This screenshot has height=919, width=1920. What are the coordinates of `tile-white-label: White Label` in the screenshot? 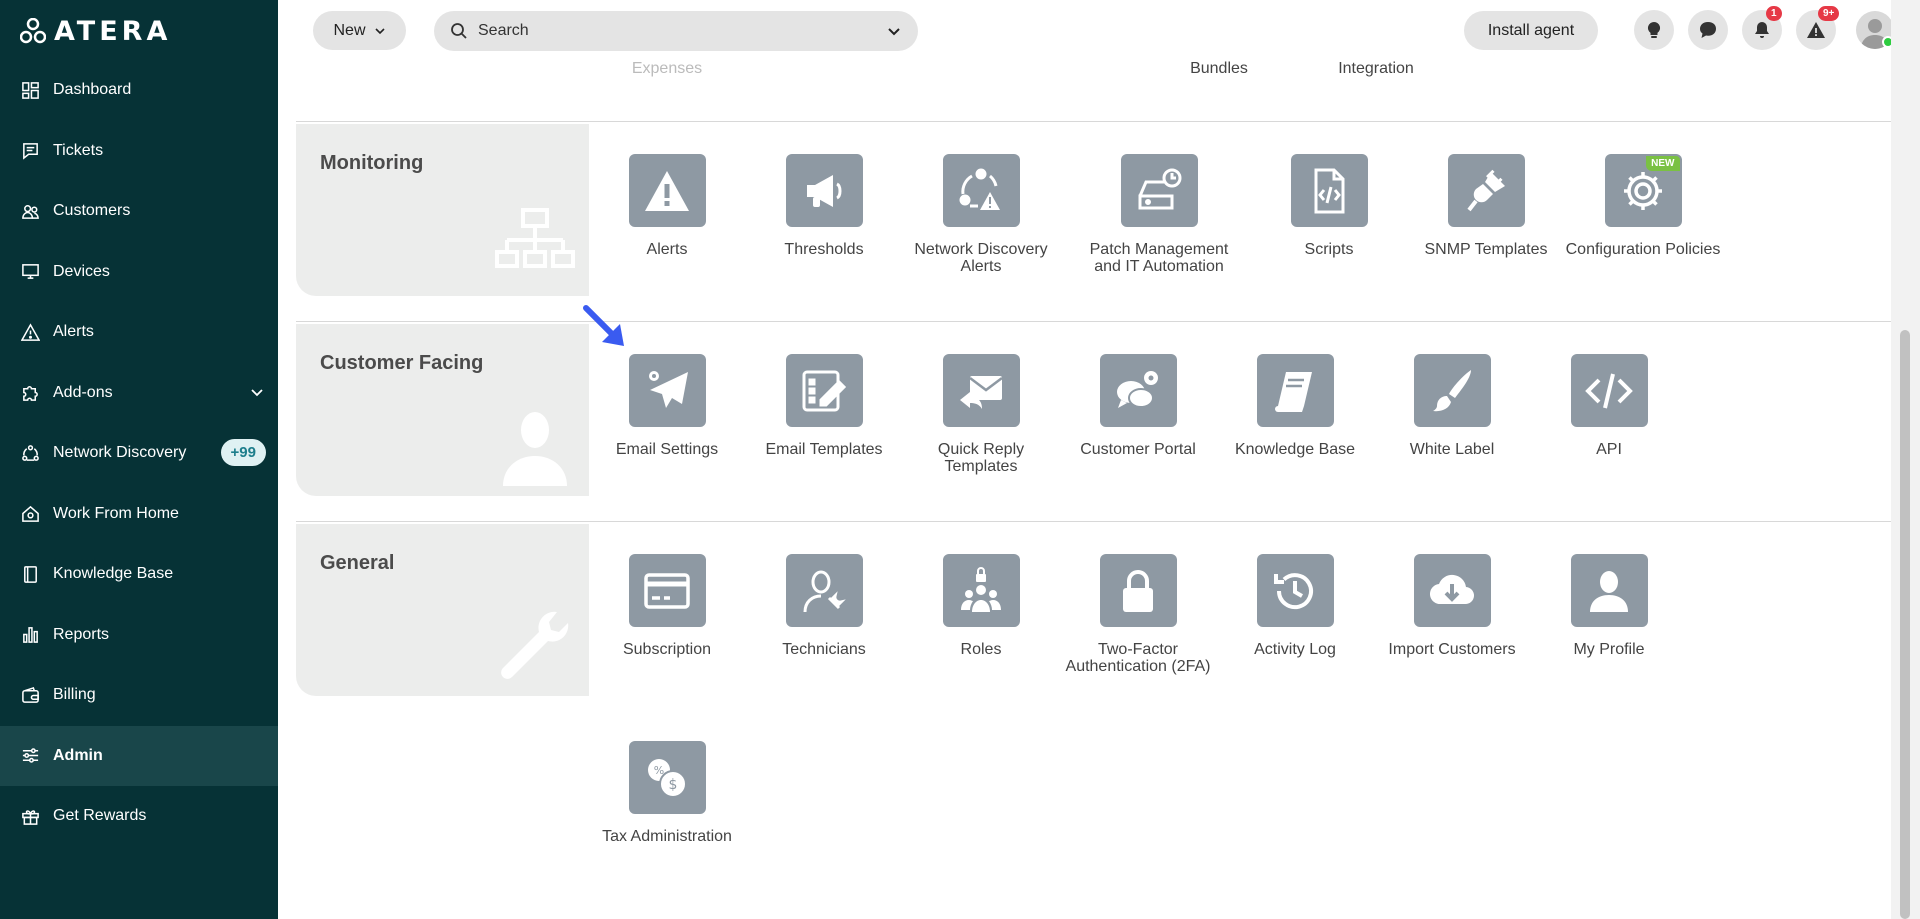 It's located at (1452, 406).